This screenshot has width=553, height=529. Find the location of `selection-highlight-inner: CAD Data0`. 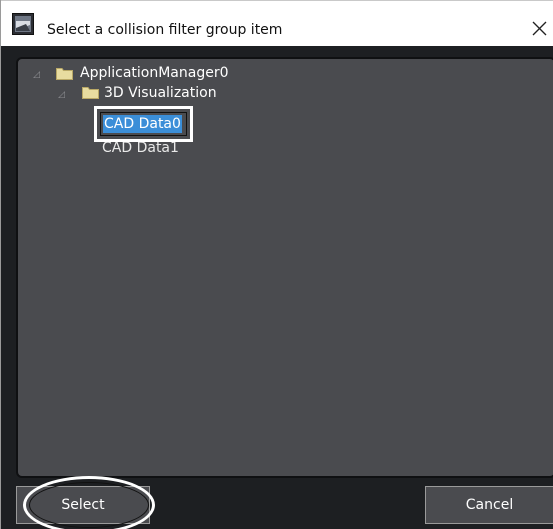

selection-highlight-inner: CAD Data0 is located at coordinates (143, 124).